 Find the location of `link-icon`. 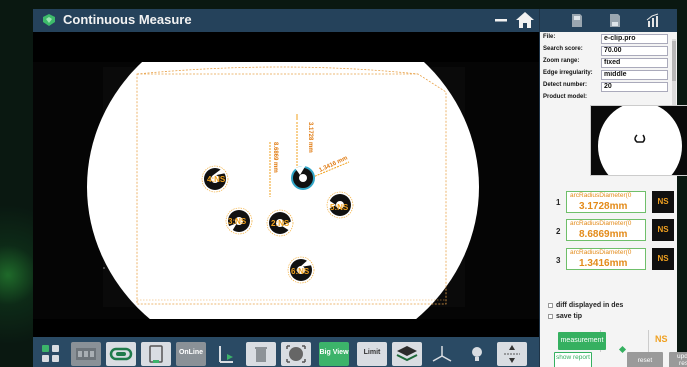

link-icon is located at coordinates (121, 354).